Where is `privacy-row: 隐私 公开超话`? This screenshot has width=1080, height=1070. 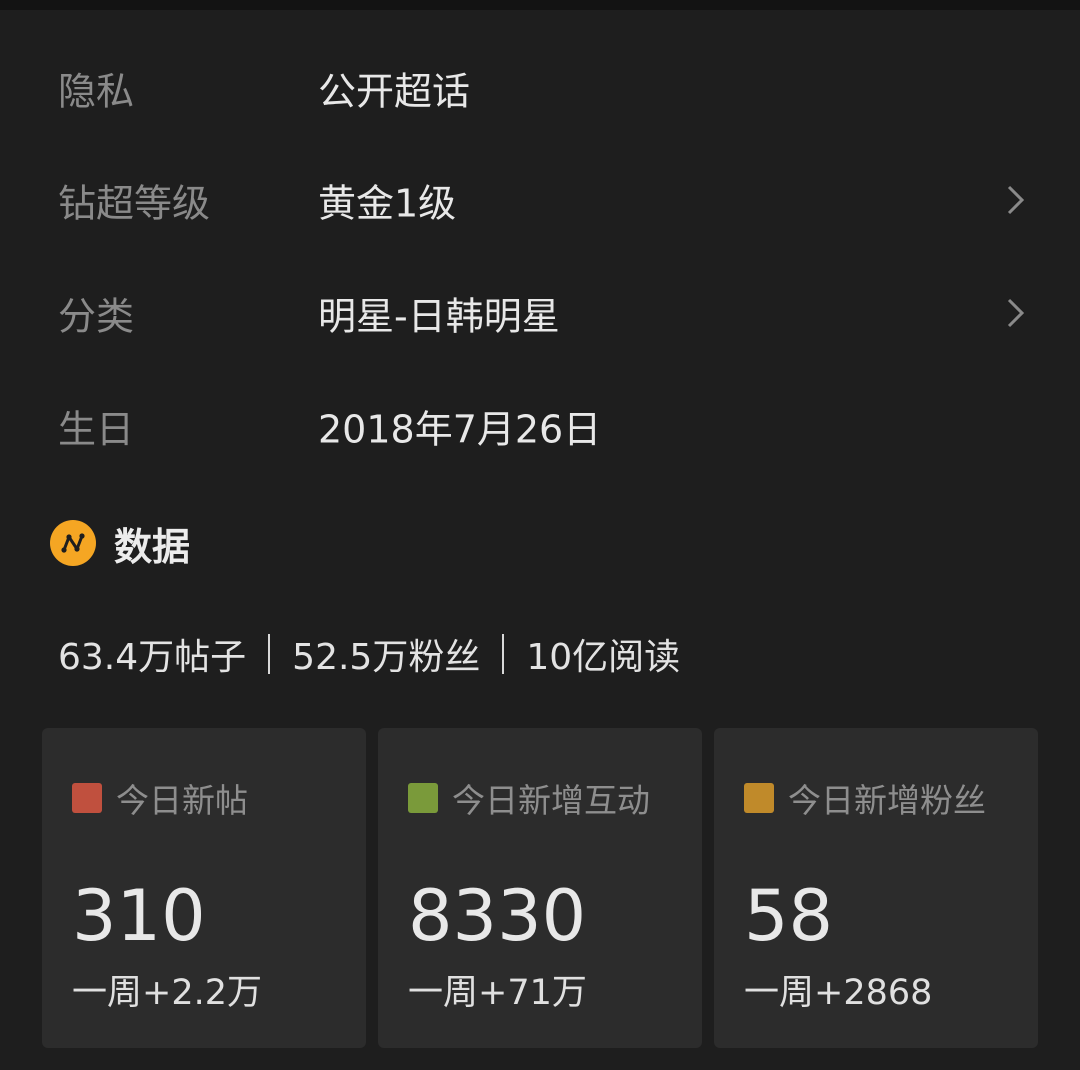
privacy-row: 隐私 公开超话 is located at coordinates (540, 88).